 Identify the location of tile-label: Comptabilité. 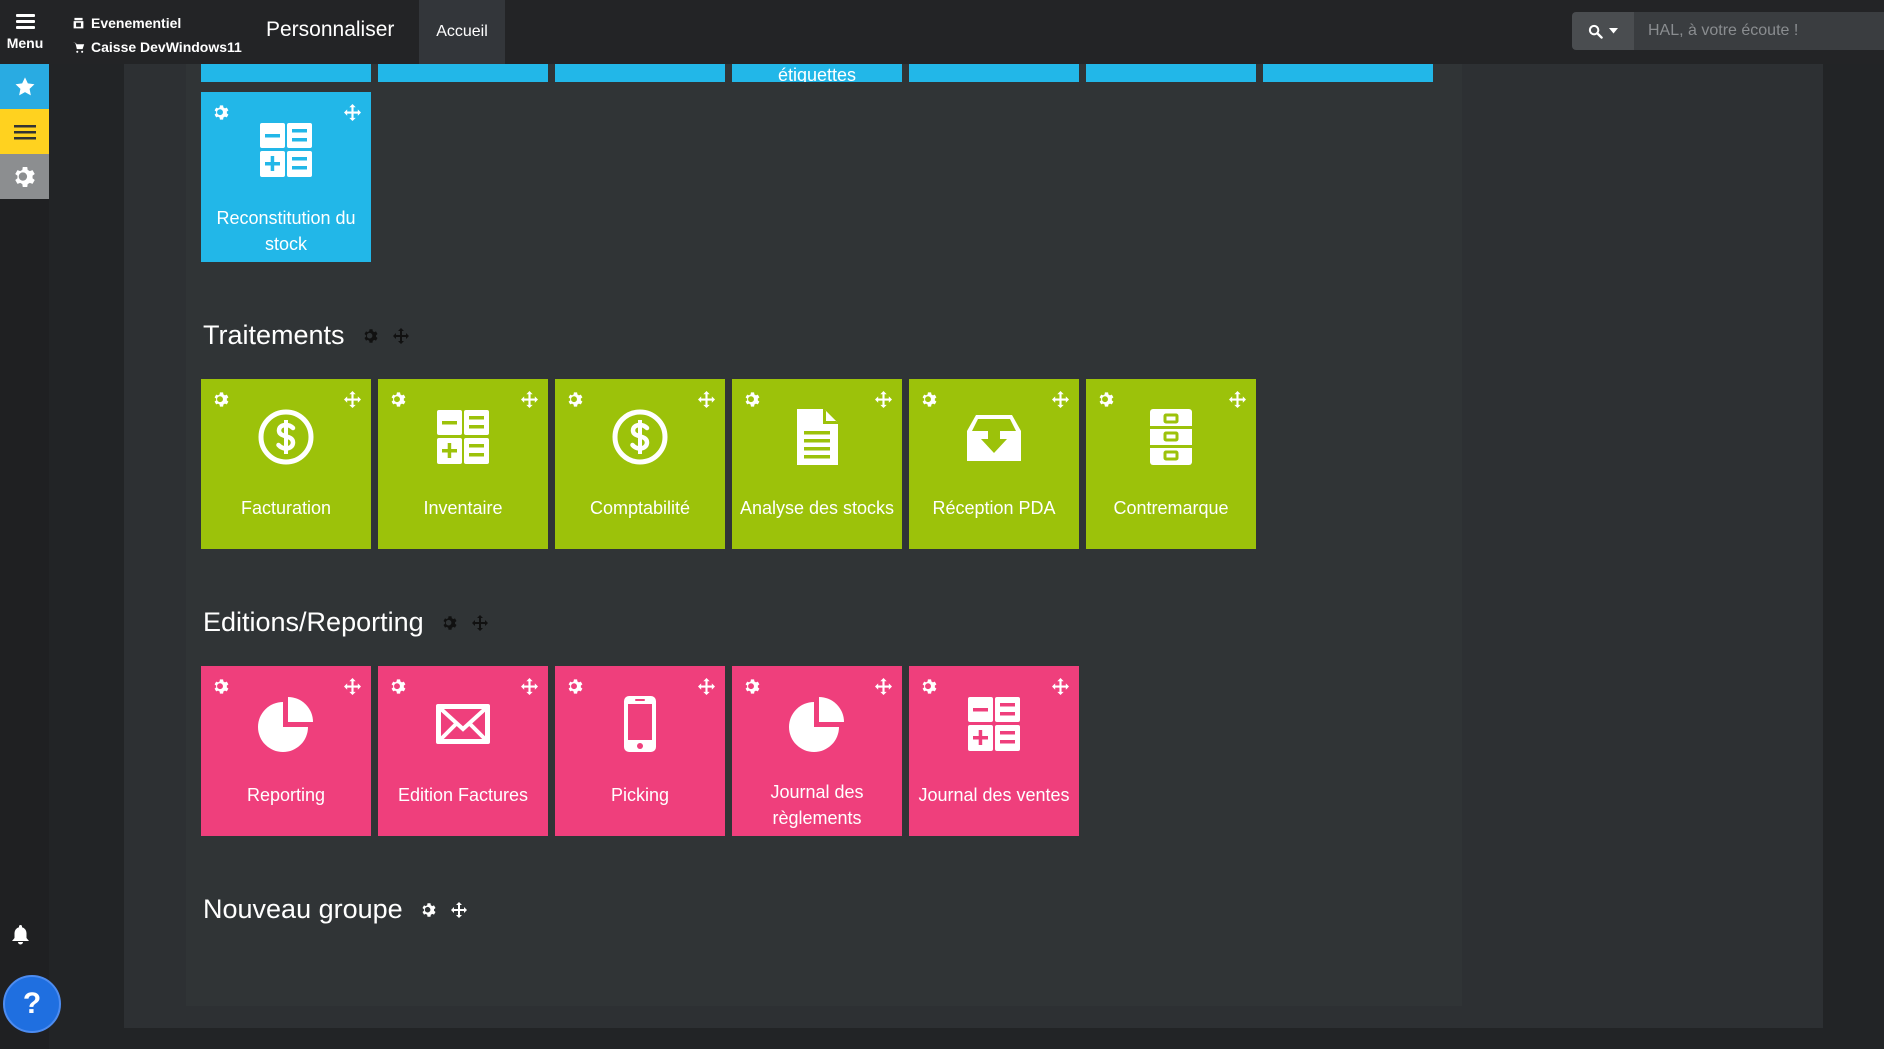
(640, 508).